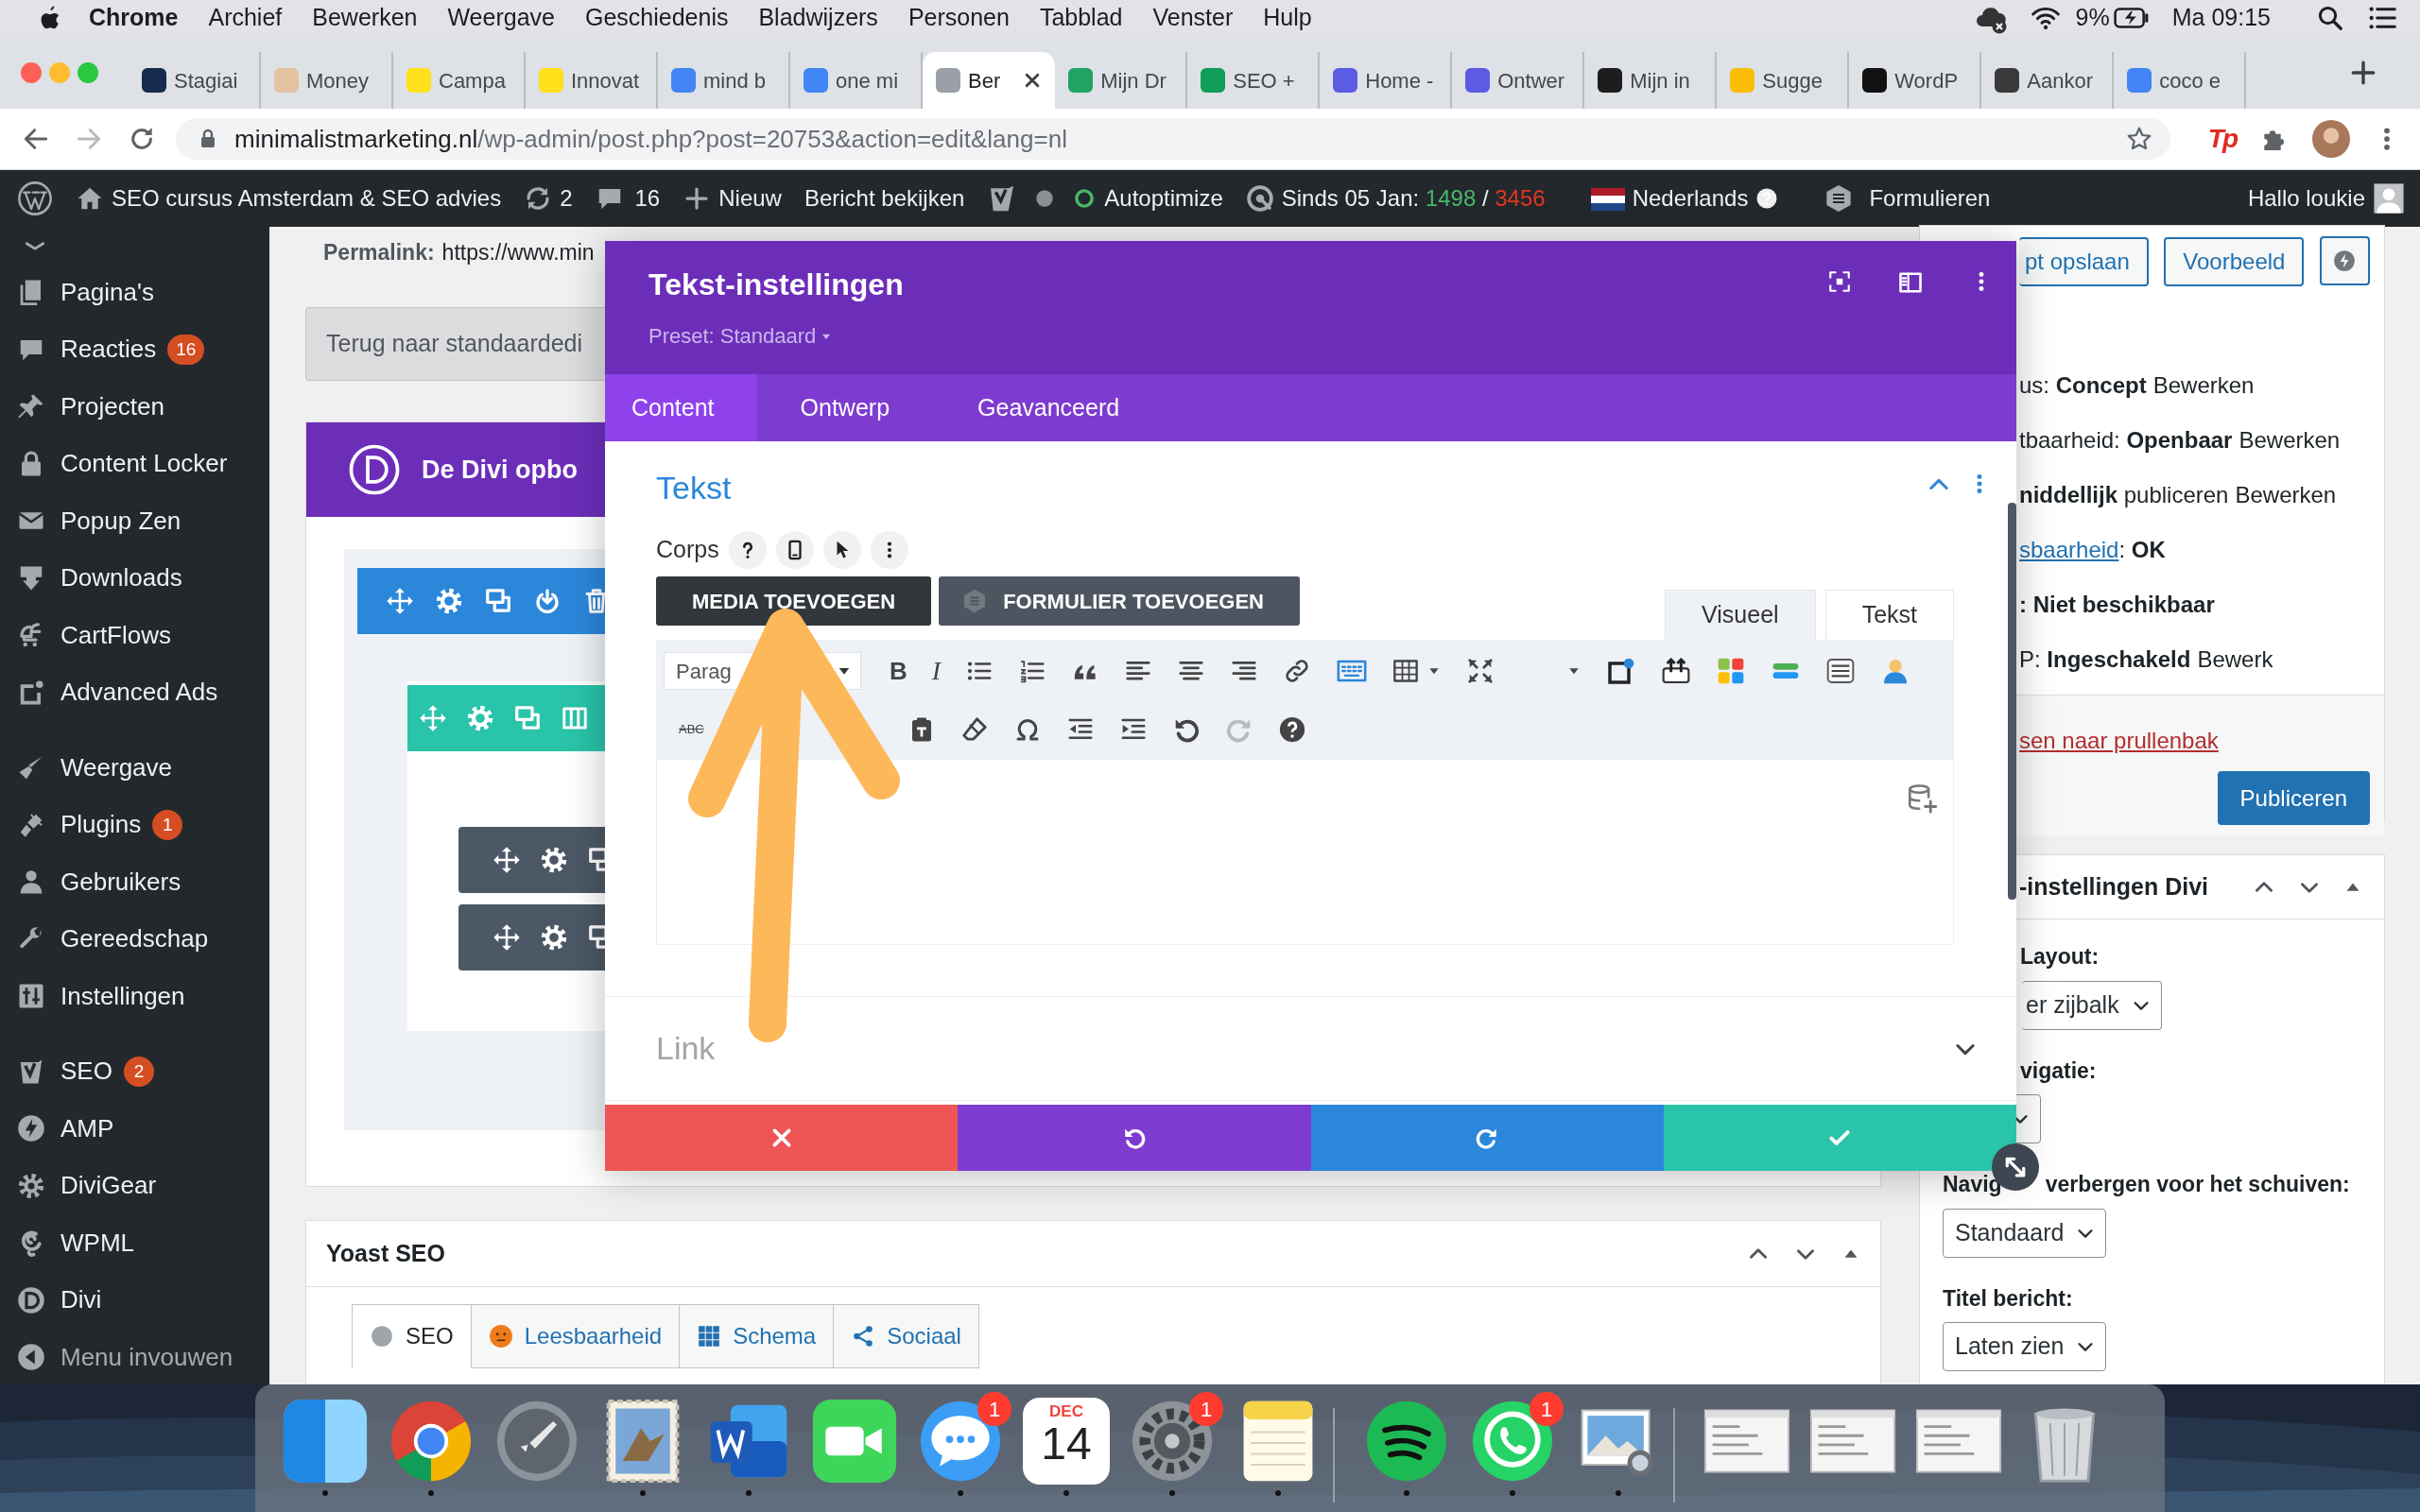  Describe the element at coordinates (121, 578) in the screenshot. I see `sidebar-link: Downloads` at that location.